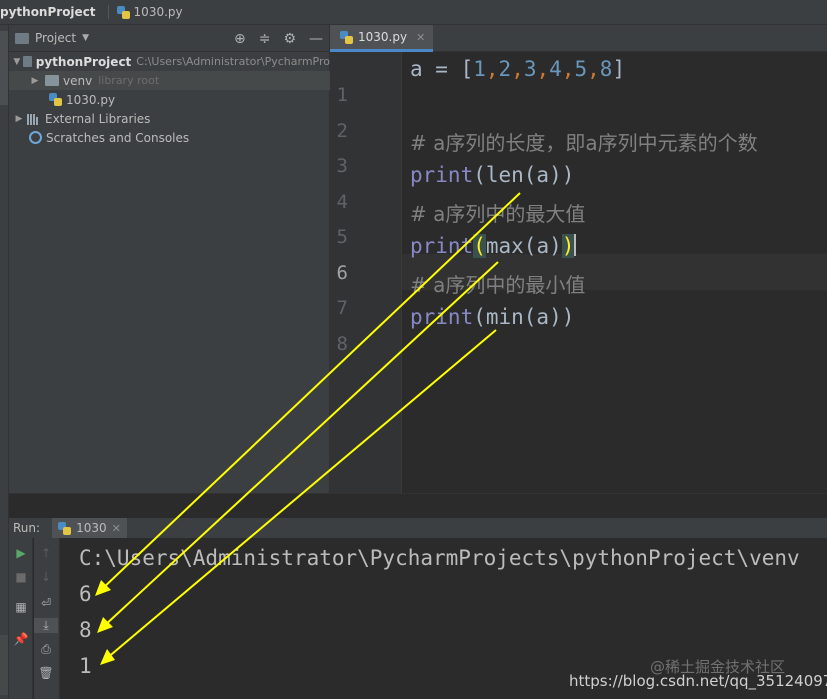 This screenshot has width=827, height=699. Describe the element at coordinates (575, 245) in the screenshot. I see `text-caret` at that location.